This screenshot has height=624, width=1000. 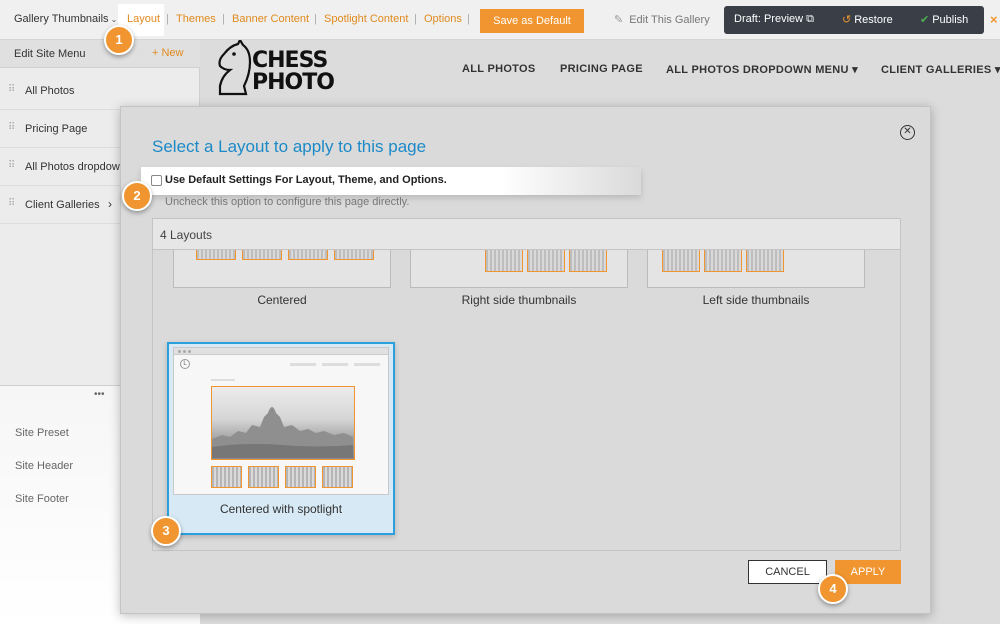 What do you see at coordinates (196, 19) in the screenshot?
I see `tab-themes: Themes` at bounding box center [196, 19].